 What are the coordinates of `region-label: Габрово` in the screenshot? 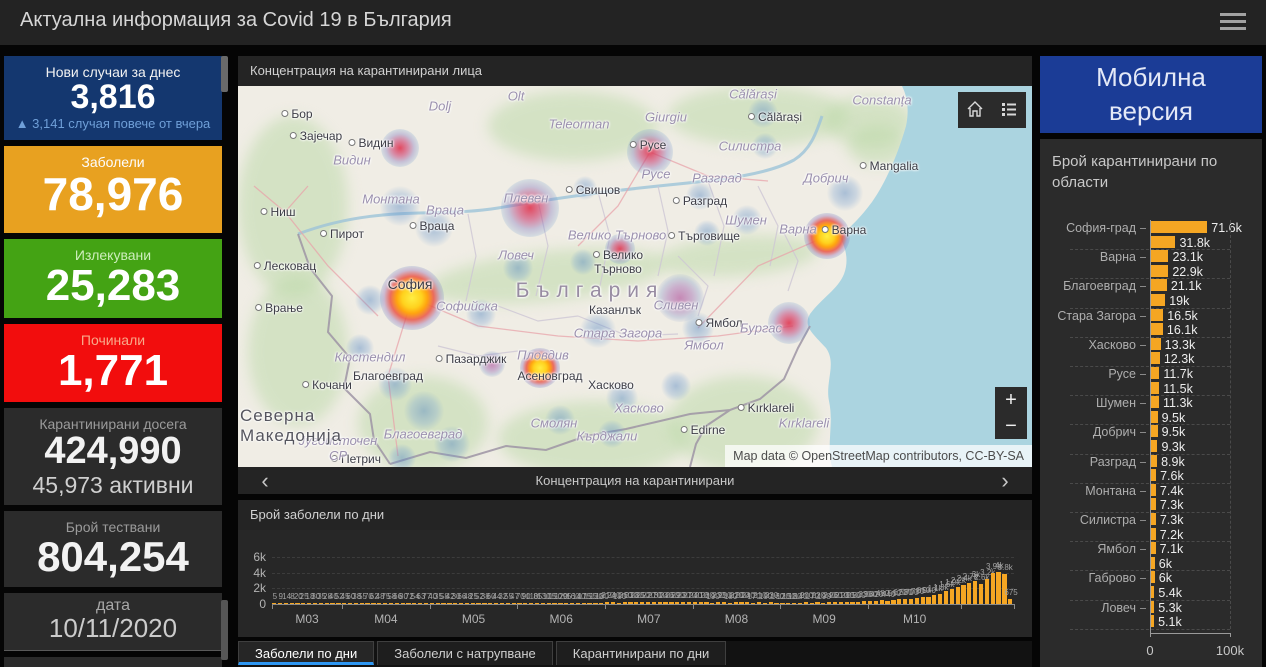 It's located at (1112, 578).